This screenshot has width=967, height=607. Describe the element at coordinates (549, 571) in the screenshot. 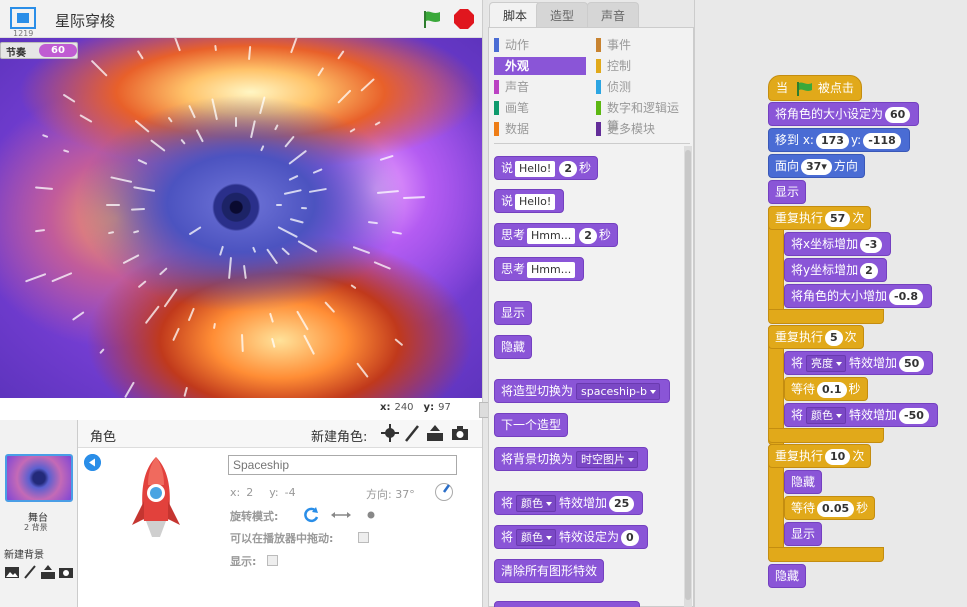

I see `clear-effects-block: 清除所有图形特效` at that location.